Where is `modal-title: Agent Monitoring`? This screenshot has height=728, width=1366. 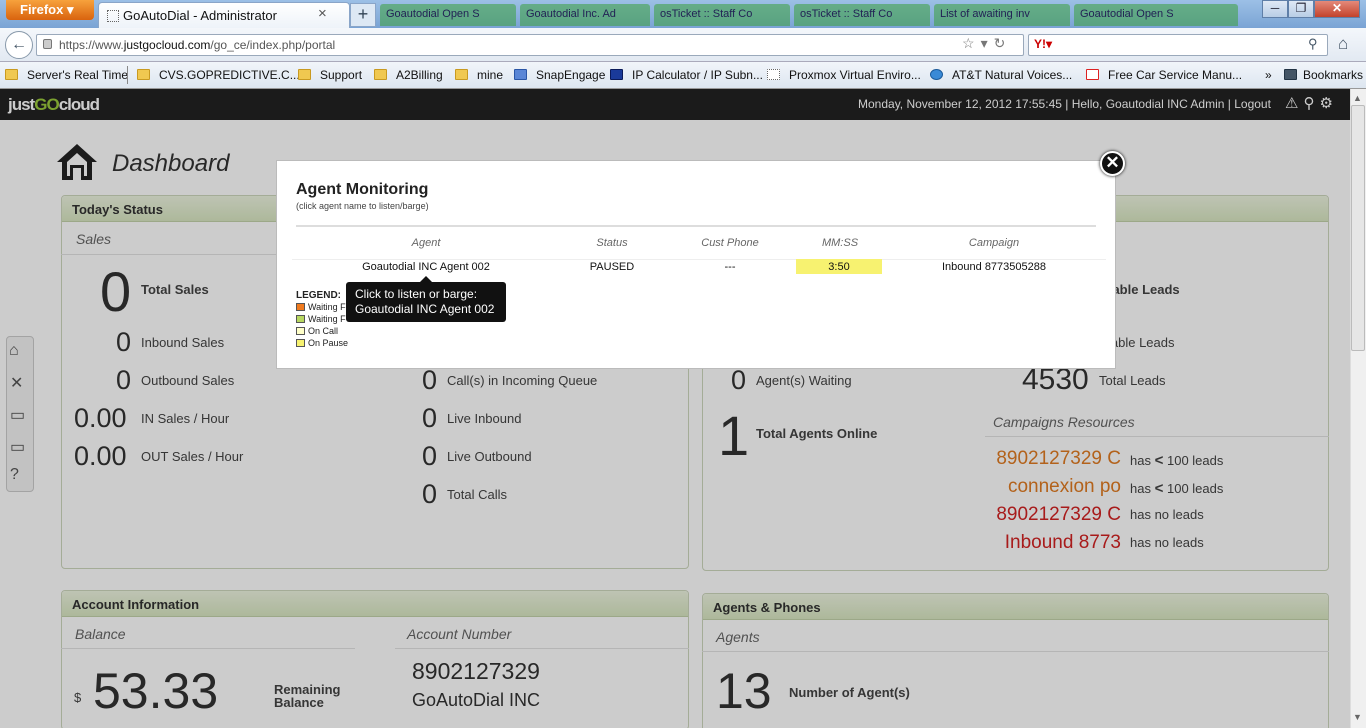 modal-title: Agent Monitoring is located at coordinates (362, 189).